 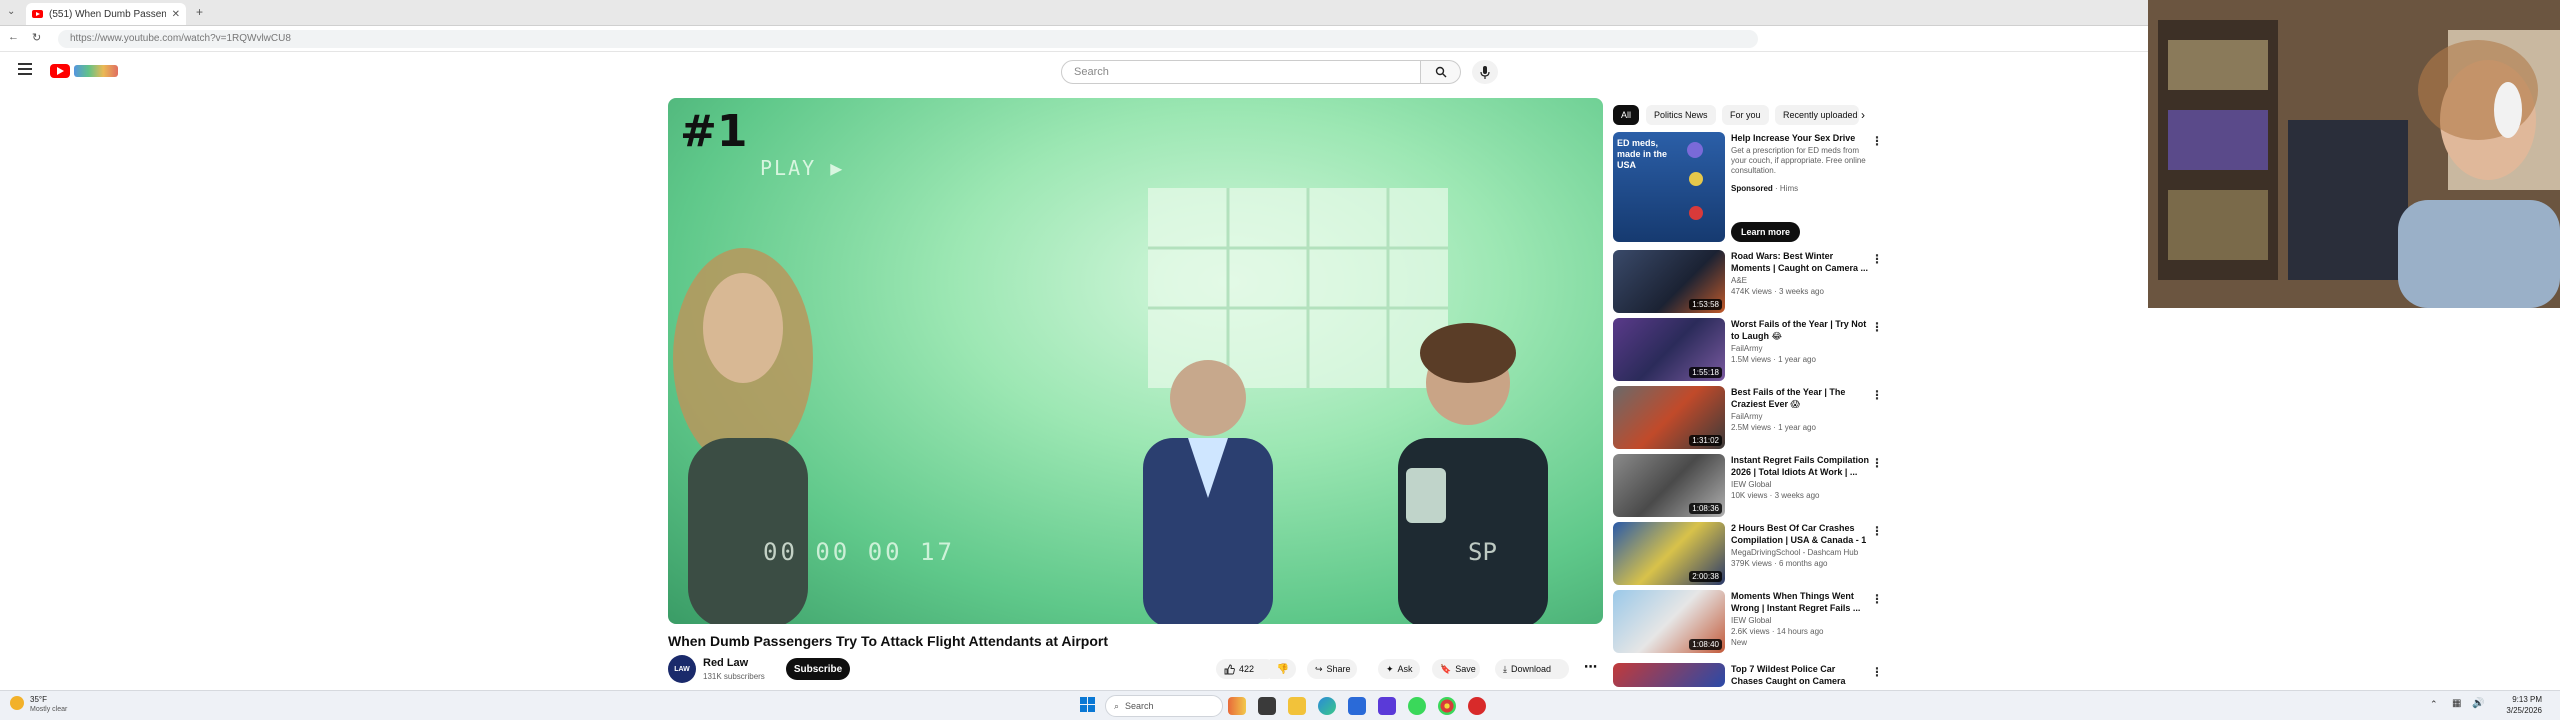 What do you see at coordinates (1800, 138) in the screenshot?
I see `ad-title: Help Increase Your Sex Drive` at bounding box center [1800, 138].